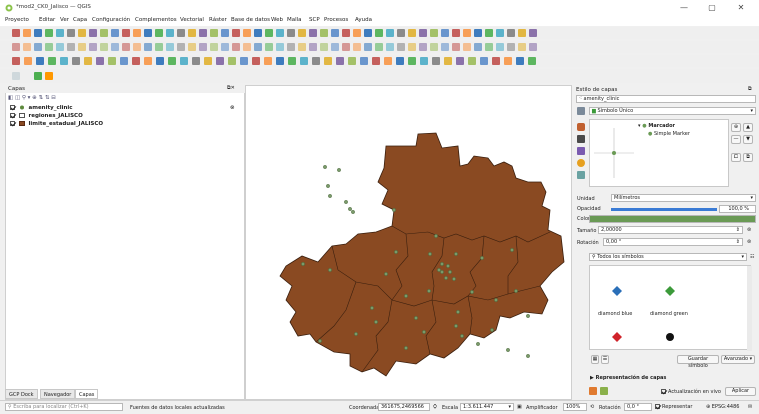  Describe the element at coordinates (656, 126) in the screenshot. I see `tree-root-marker: ▾ ● Marcador` at that location.